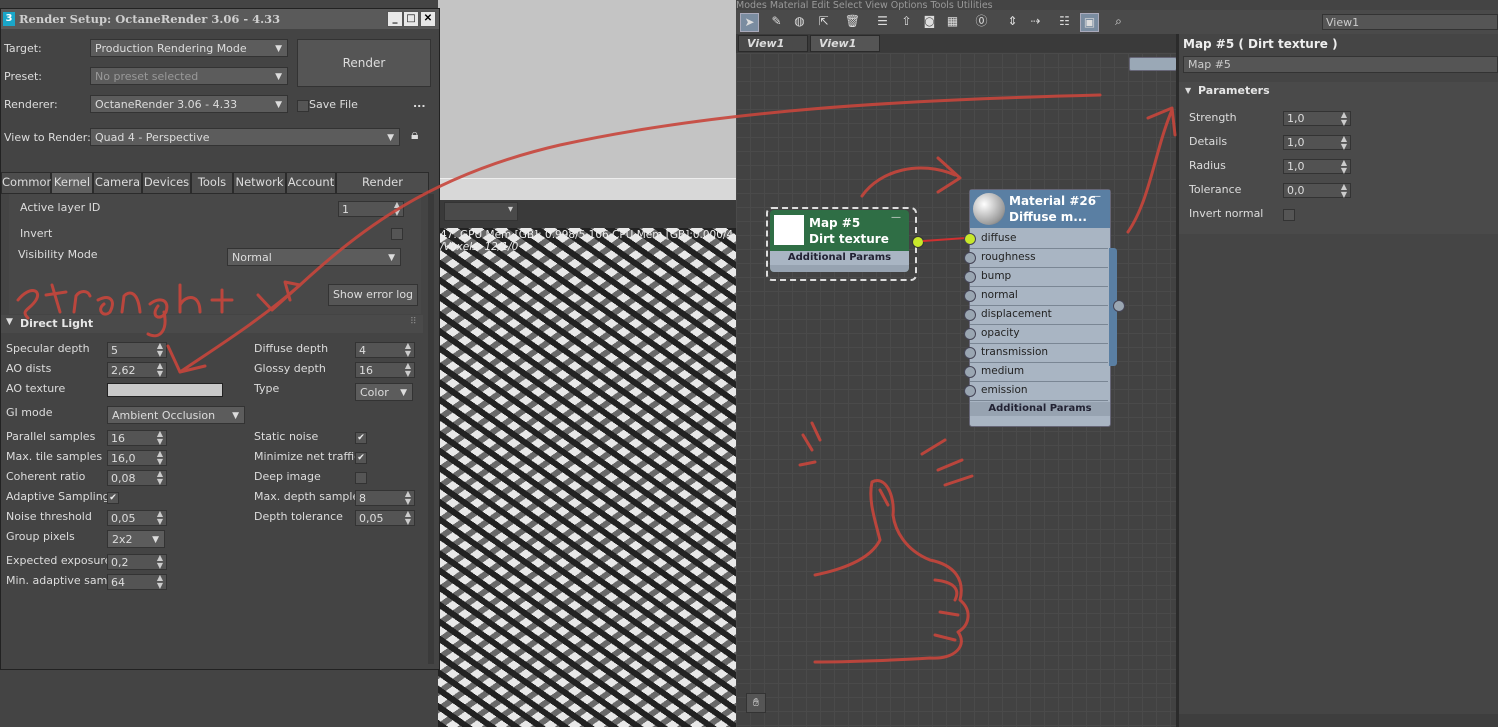 The height and width of the screenshot is (727, 1498). I want to click on type-select: Color ▼, so click(384, 392).